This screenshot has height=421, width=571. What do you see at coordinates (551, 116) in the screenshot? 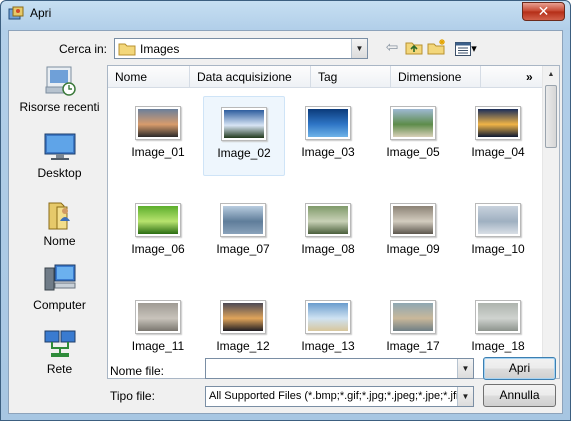
I see `scroll-thumb` at bounding box center [551, 116].